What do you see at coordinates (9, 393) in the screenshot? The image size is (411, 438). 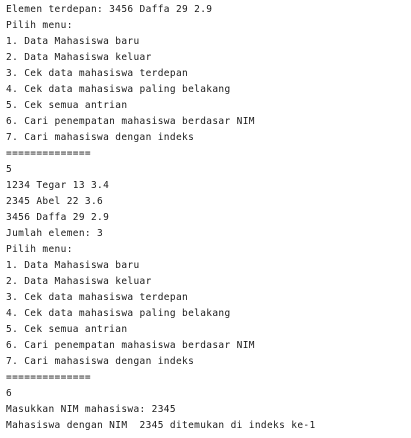 I see `user-input-choice: 6` at bounding box center [9, 393].